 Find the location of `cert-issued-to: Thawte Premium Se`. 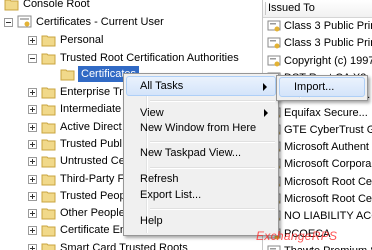

cert-issued-to: Thawte Premium Se is located at coordinates (328, 246).